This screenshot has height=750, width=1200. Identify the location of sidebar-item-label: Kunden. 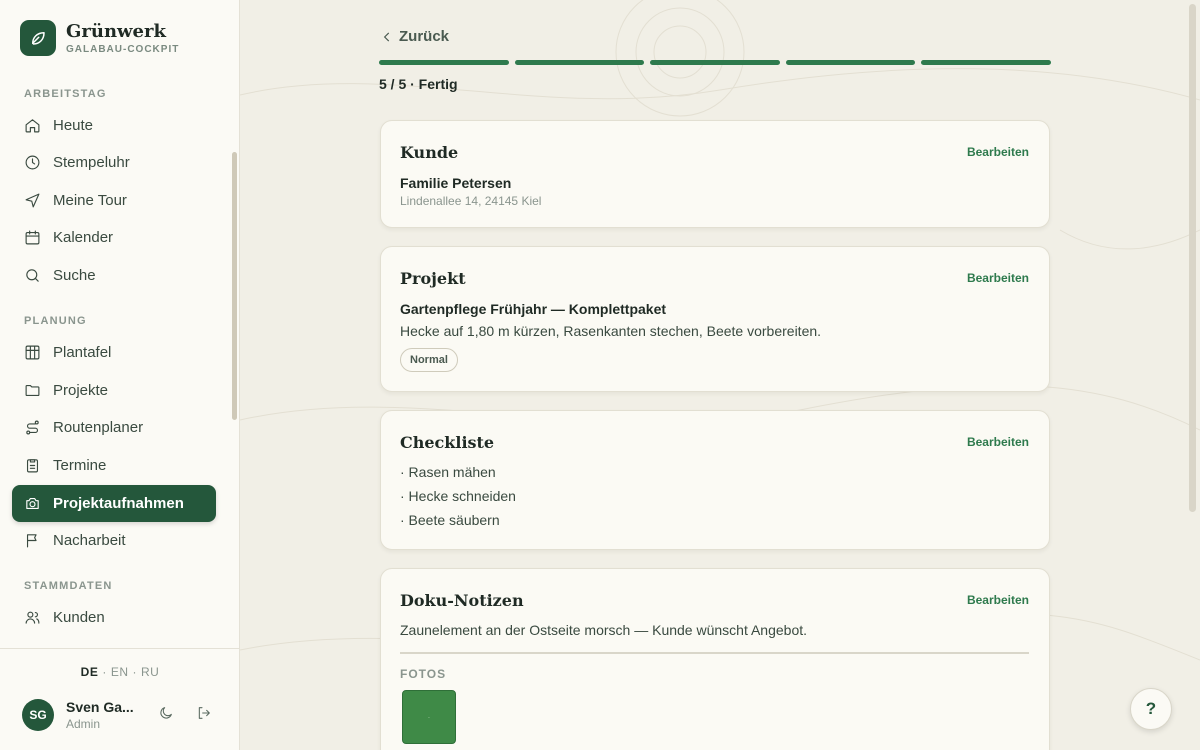
(79, 617).